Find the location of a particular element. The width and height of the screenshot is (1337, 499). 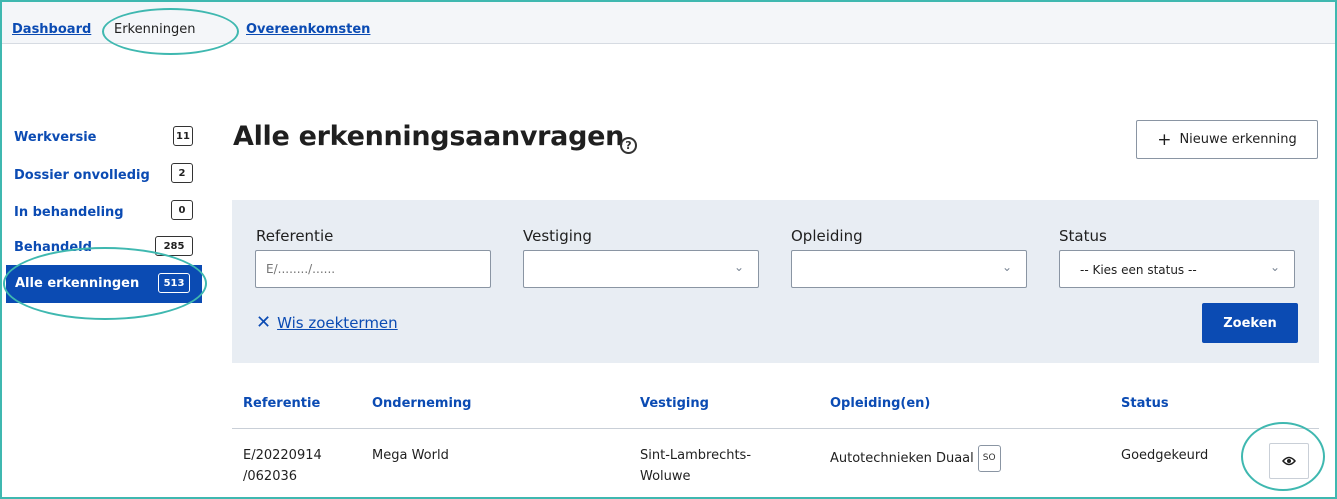

sidebar-item-behandeld: Behandeld is located at coordinates (53, 247).